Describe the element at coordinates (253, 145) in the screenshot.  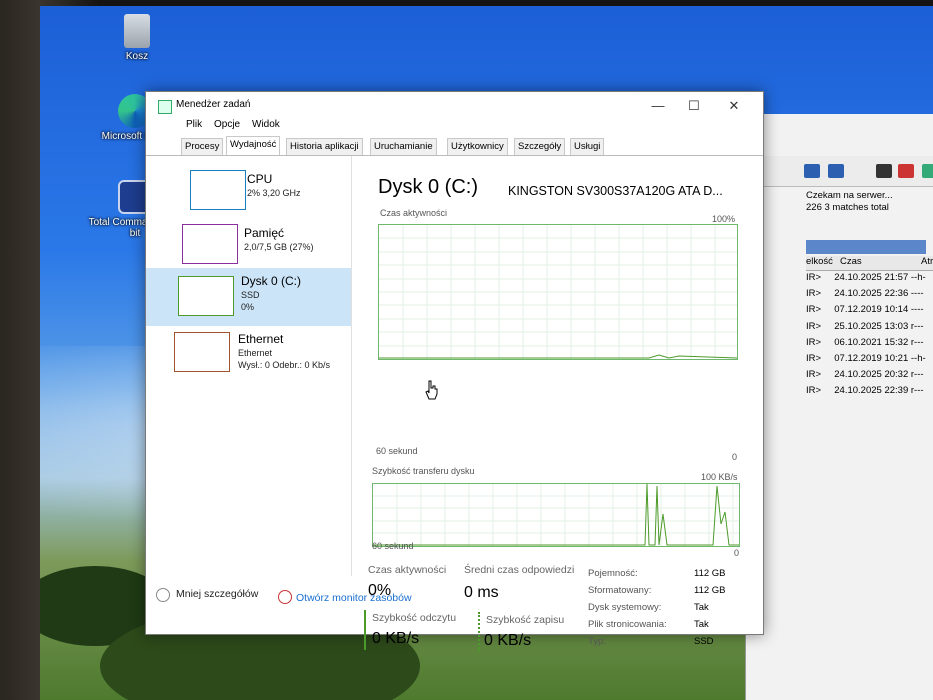
I see `tab-wydajnosc: Wydajność` at that location.